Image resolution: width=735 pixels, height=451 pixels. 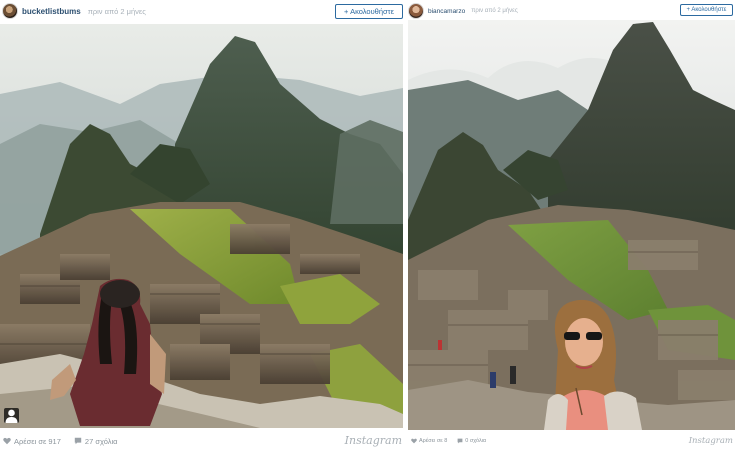 What do you see at coordinates (571, 441) in the screenshot?
I see `post-footer: Αρέσει σε 8 0 σχόλια Instagram` at bounding box center [571, 441].